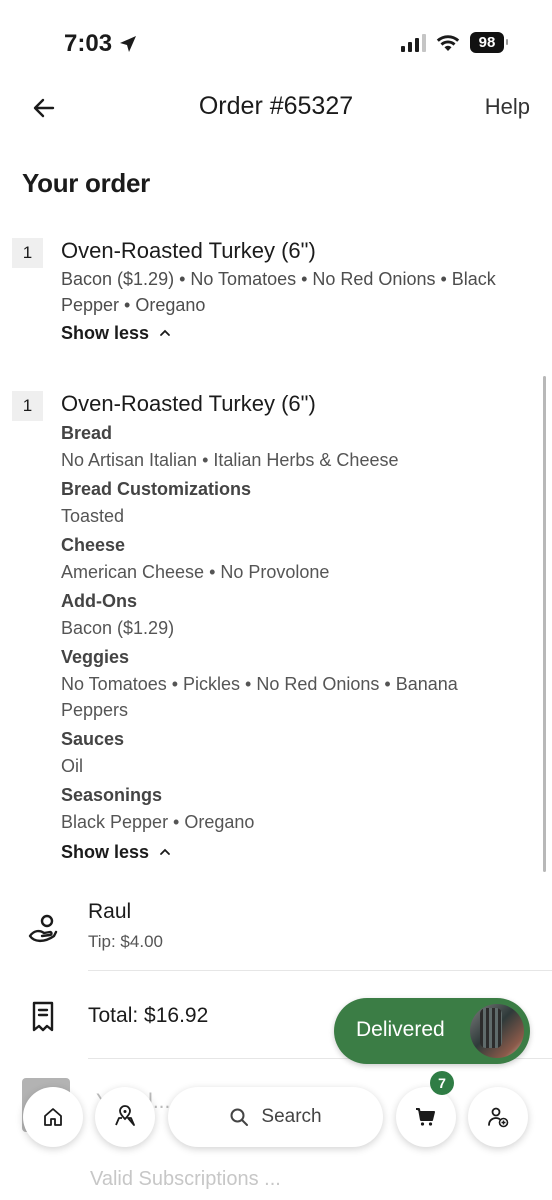 This screenshot has width=552, height=1200. What do you see at coordinates (93, 739) in the screenshot?
I see `option-heading-sauces: Sauces` at bounding box center [93, 739].